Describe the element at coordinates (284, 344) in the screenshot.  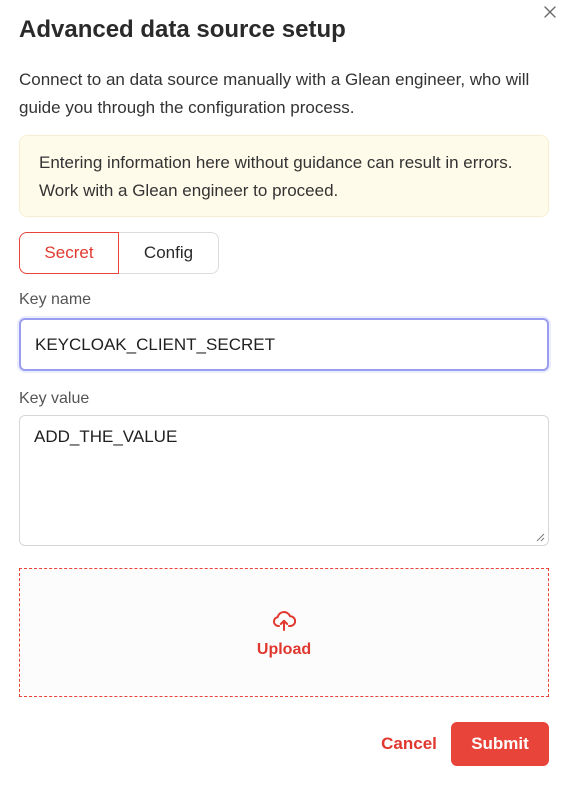
I see `key-name-input` at that location.